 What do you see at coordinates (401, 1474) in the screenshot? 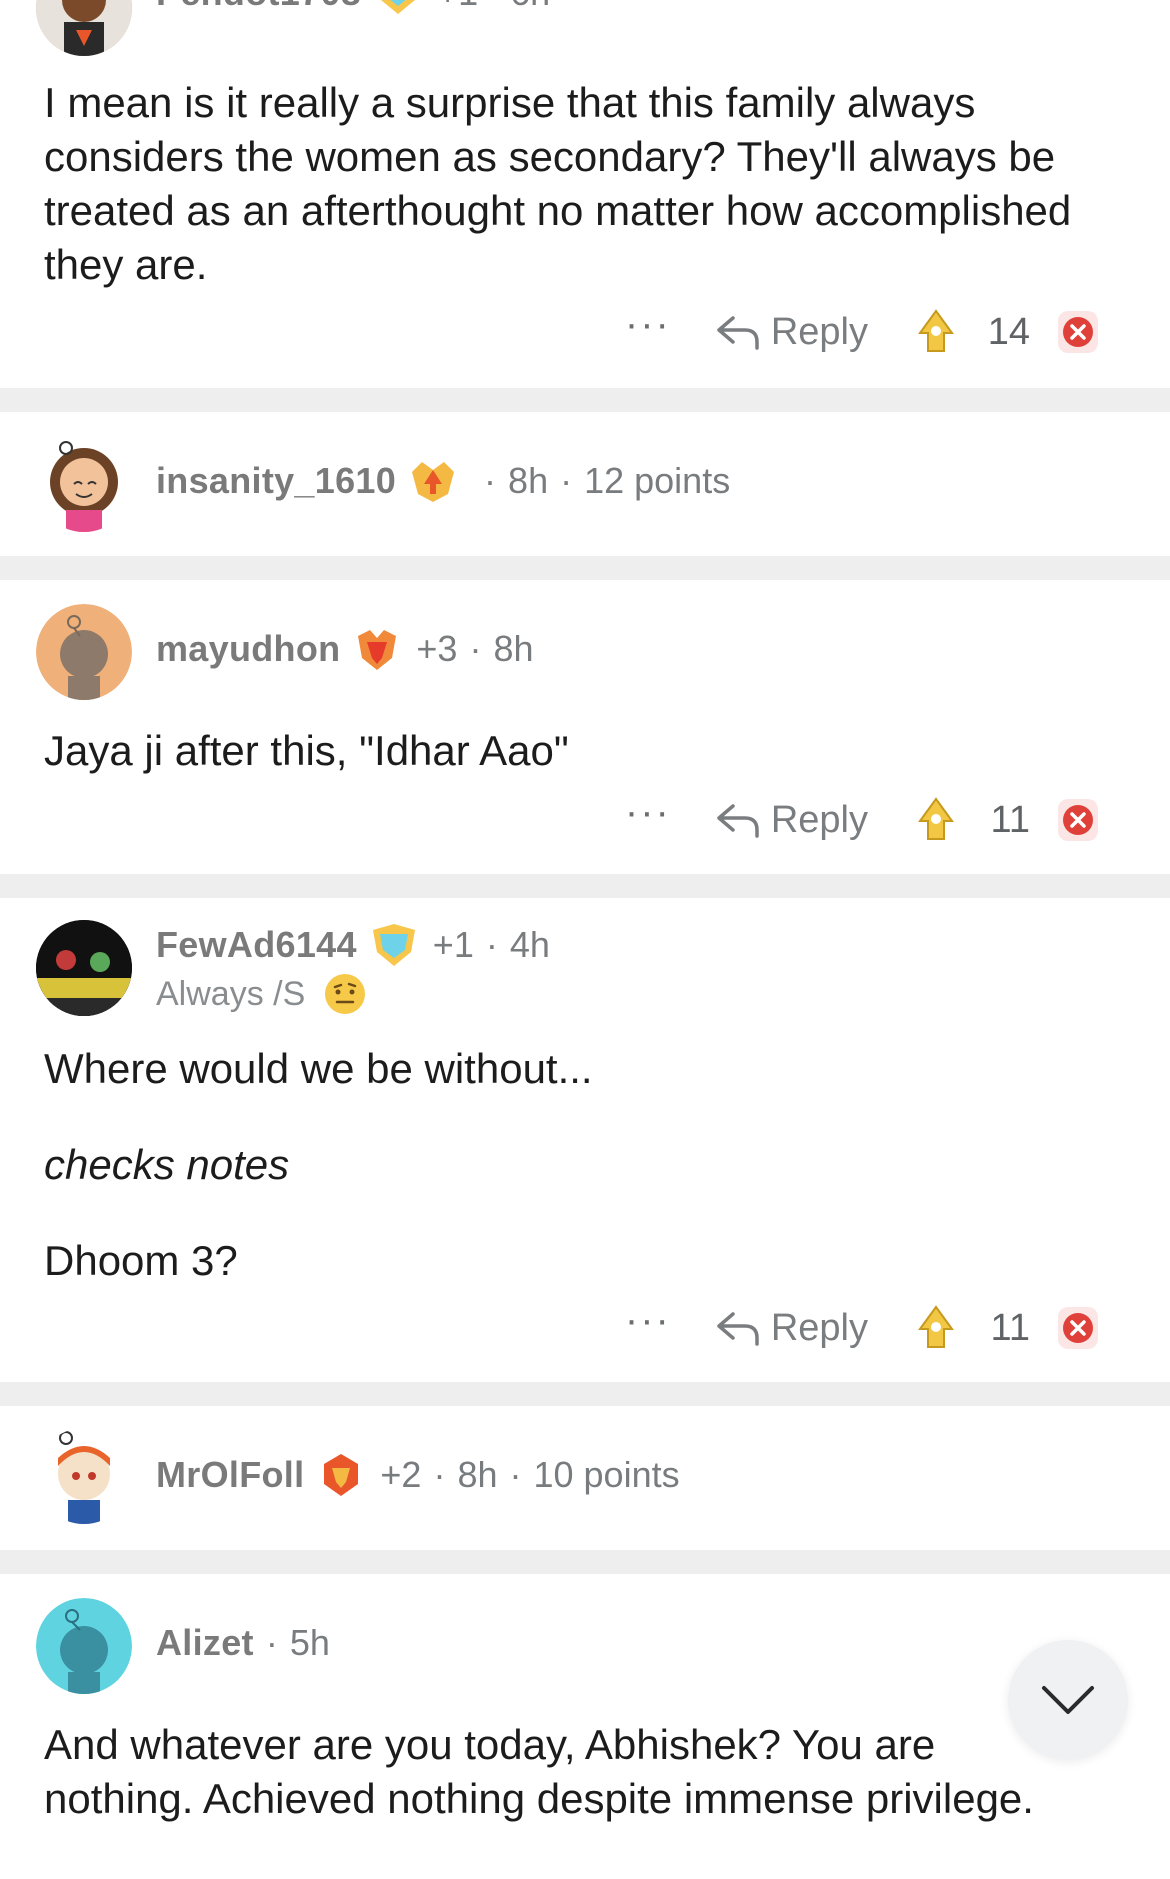
I see `meta-plus: +2` at bounding box center [401, 1474].